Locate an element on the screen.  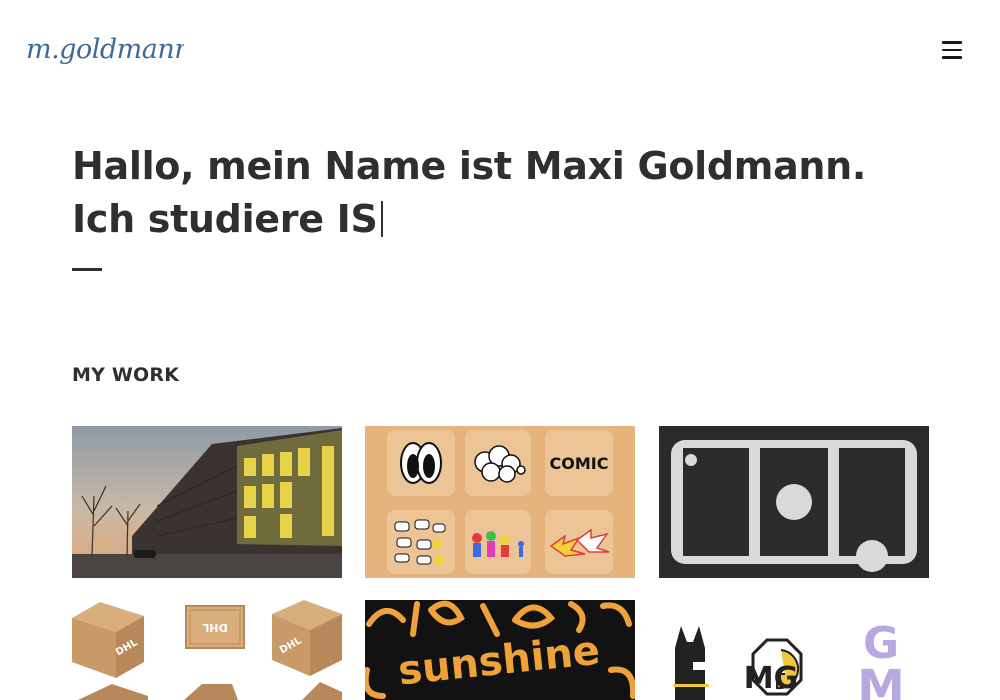
film-strip-graphic is located at coordinates (794, 502).